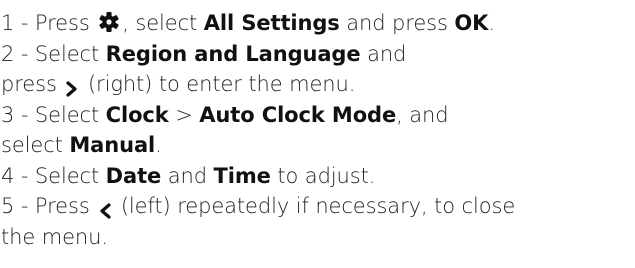 The height and width of the screenshot is (268, 635). Describe the element at coordinates (15, 23) in the screenshot. I see `step-1-number: 1 -` at that location.